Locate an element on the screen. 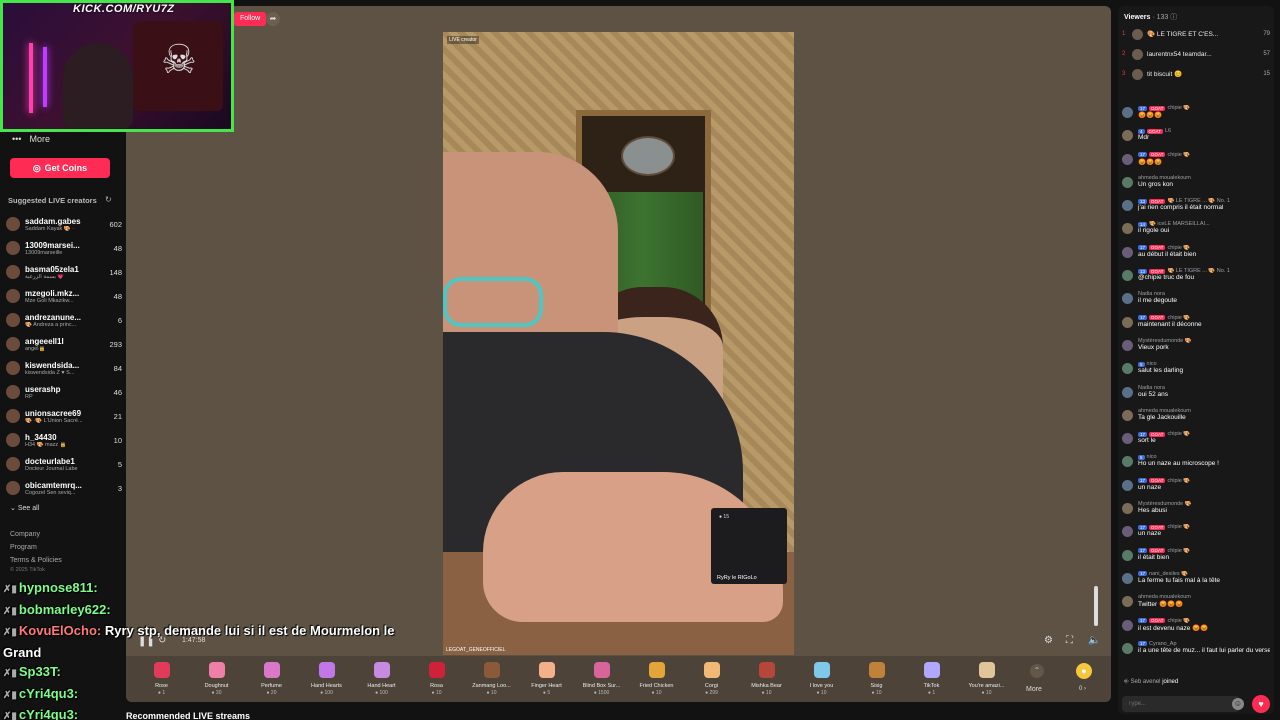 The height and width of the screenshot is (720, 1280). gift-price: ● 5 is located at coordinates (546, 693).